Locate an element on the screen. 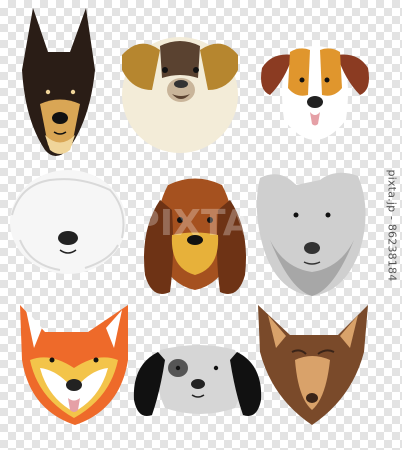 The height and width of the screenshot is (450, 402). chihuahua-face is located at coordinates (313, 365).